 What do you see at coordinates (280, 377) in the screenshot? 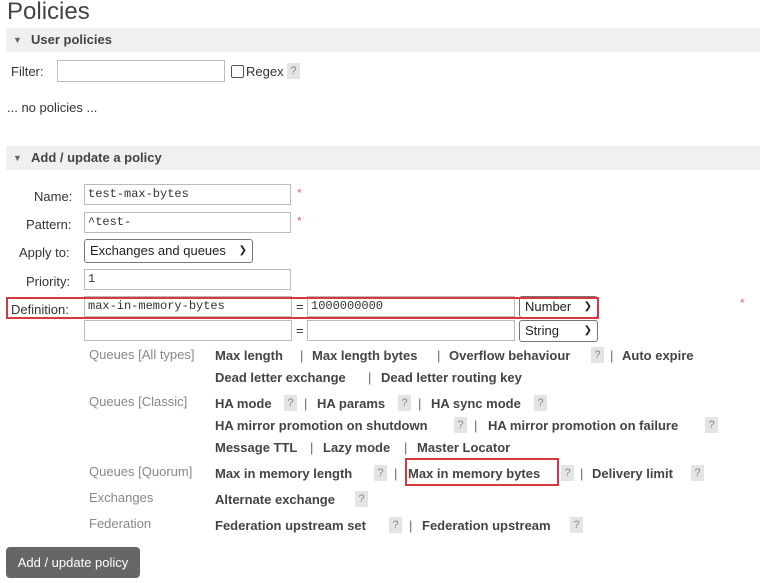
I see `link-dead-letter-exchange: Dead letter exchange` at bounding box center [280, 377].